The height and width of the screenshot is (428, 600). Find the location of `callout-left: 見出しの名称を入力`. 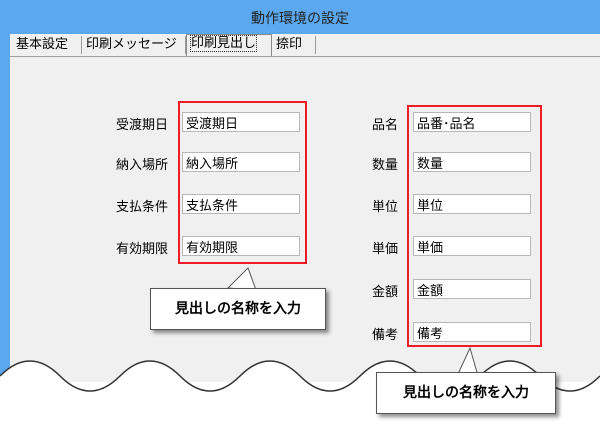

callout-left: 見出しの名称を入力 is located at coordinates (238, 309).